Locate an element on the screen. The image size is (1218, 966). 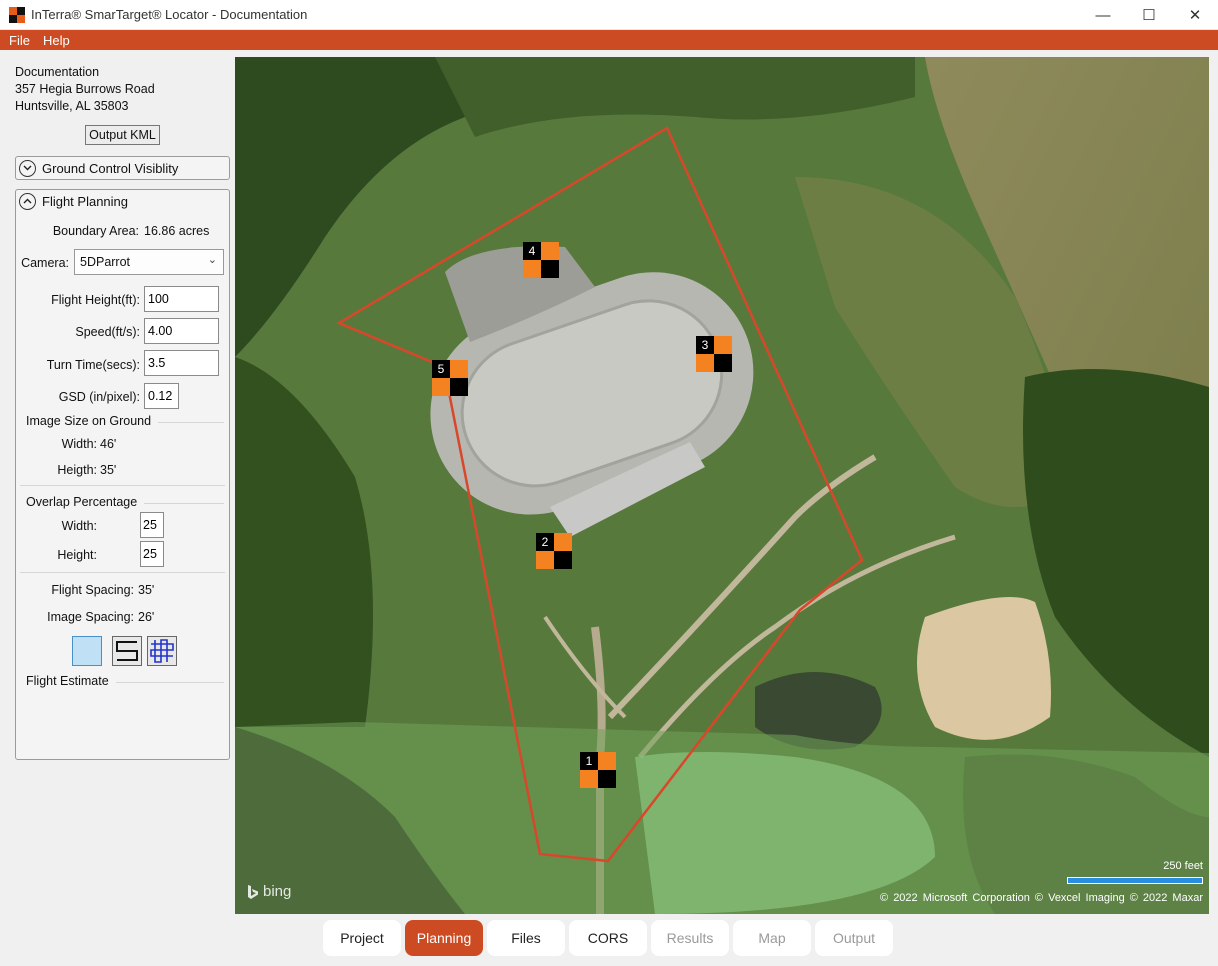
tab-project: Project is located at coordinates (362, 938).